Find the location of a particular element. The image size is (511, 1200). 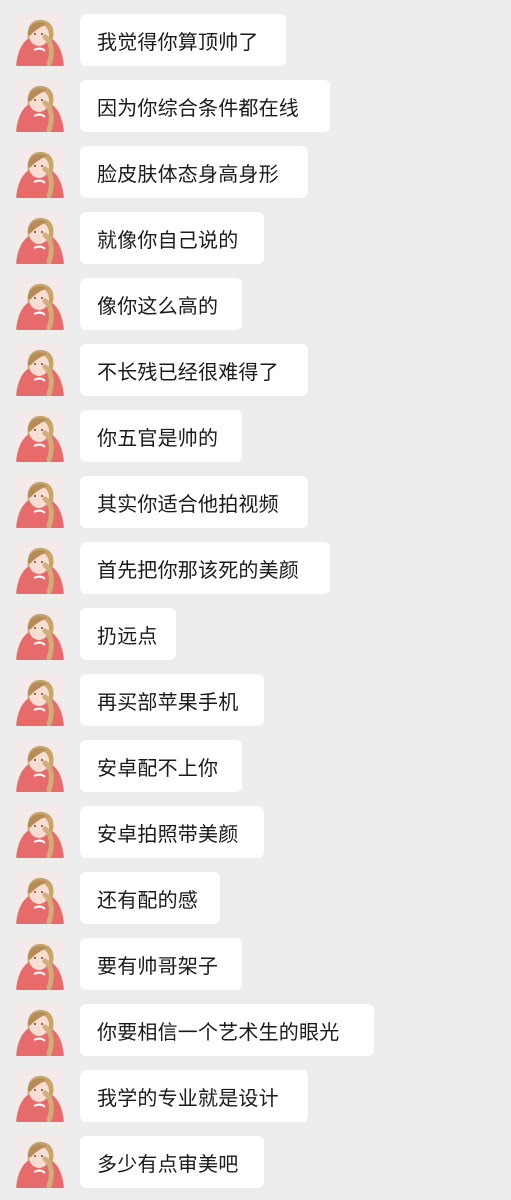

message-bubble: 不长残已经很难得了 is located at coordinates (194, 370).